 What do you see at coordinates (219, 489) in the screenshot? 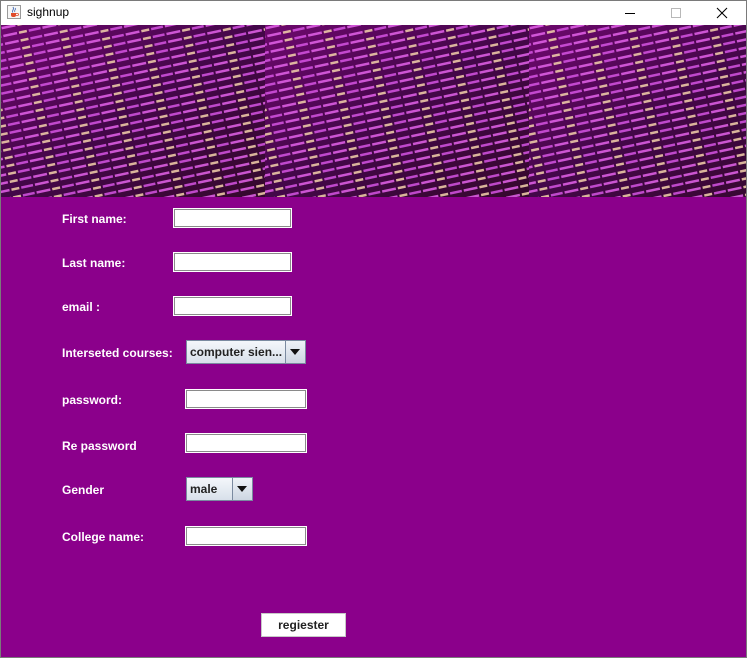
I see `gender-dropdown: male` at bounding box center [219, 489].